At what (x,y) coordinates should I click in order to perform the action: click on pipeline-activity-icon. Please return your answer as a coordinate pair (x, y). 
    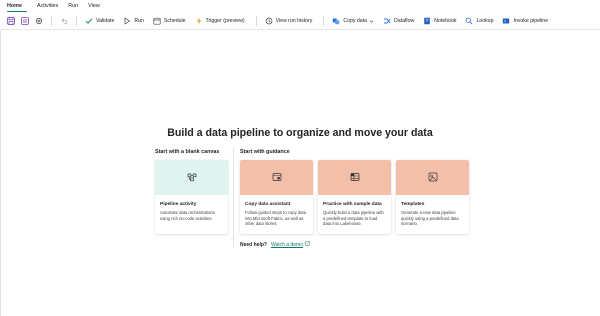
    Looking at the image, I should click on (192, 178).